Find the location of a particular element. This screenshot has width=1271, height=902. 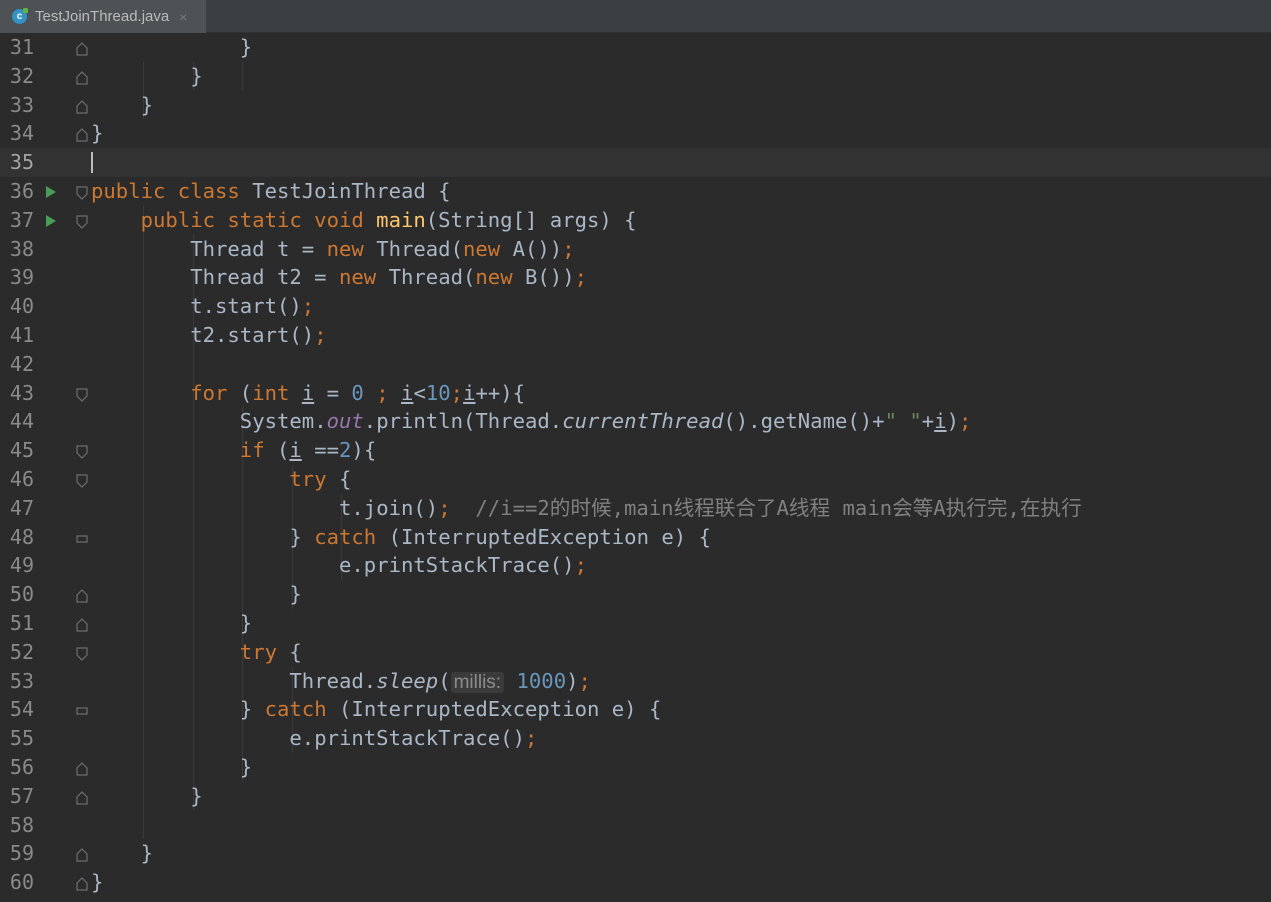

code-line: 59} is located at coordinates (635, 853).